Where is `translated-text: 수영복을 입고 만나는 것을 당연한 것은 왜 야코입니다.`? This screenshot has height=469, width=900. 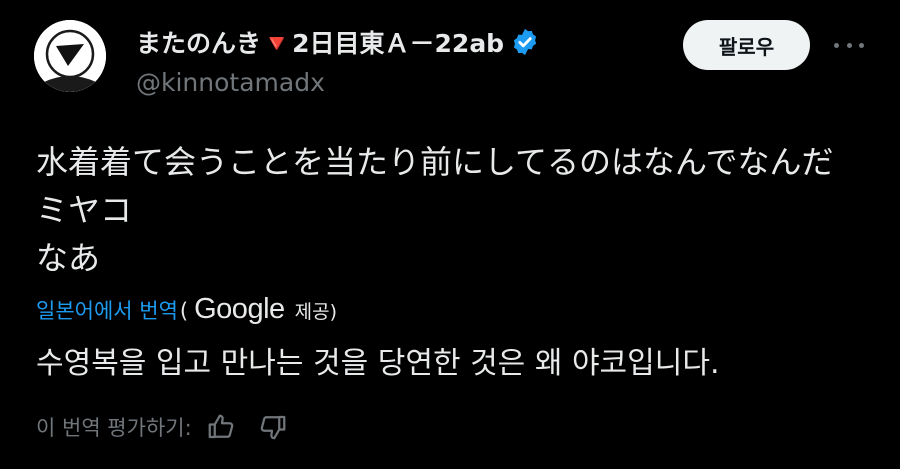 translated-text: 수영복을 입고 만나는 것을 당연한 것은 왜 야코입니다. is located at coordinates (378, 363).